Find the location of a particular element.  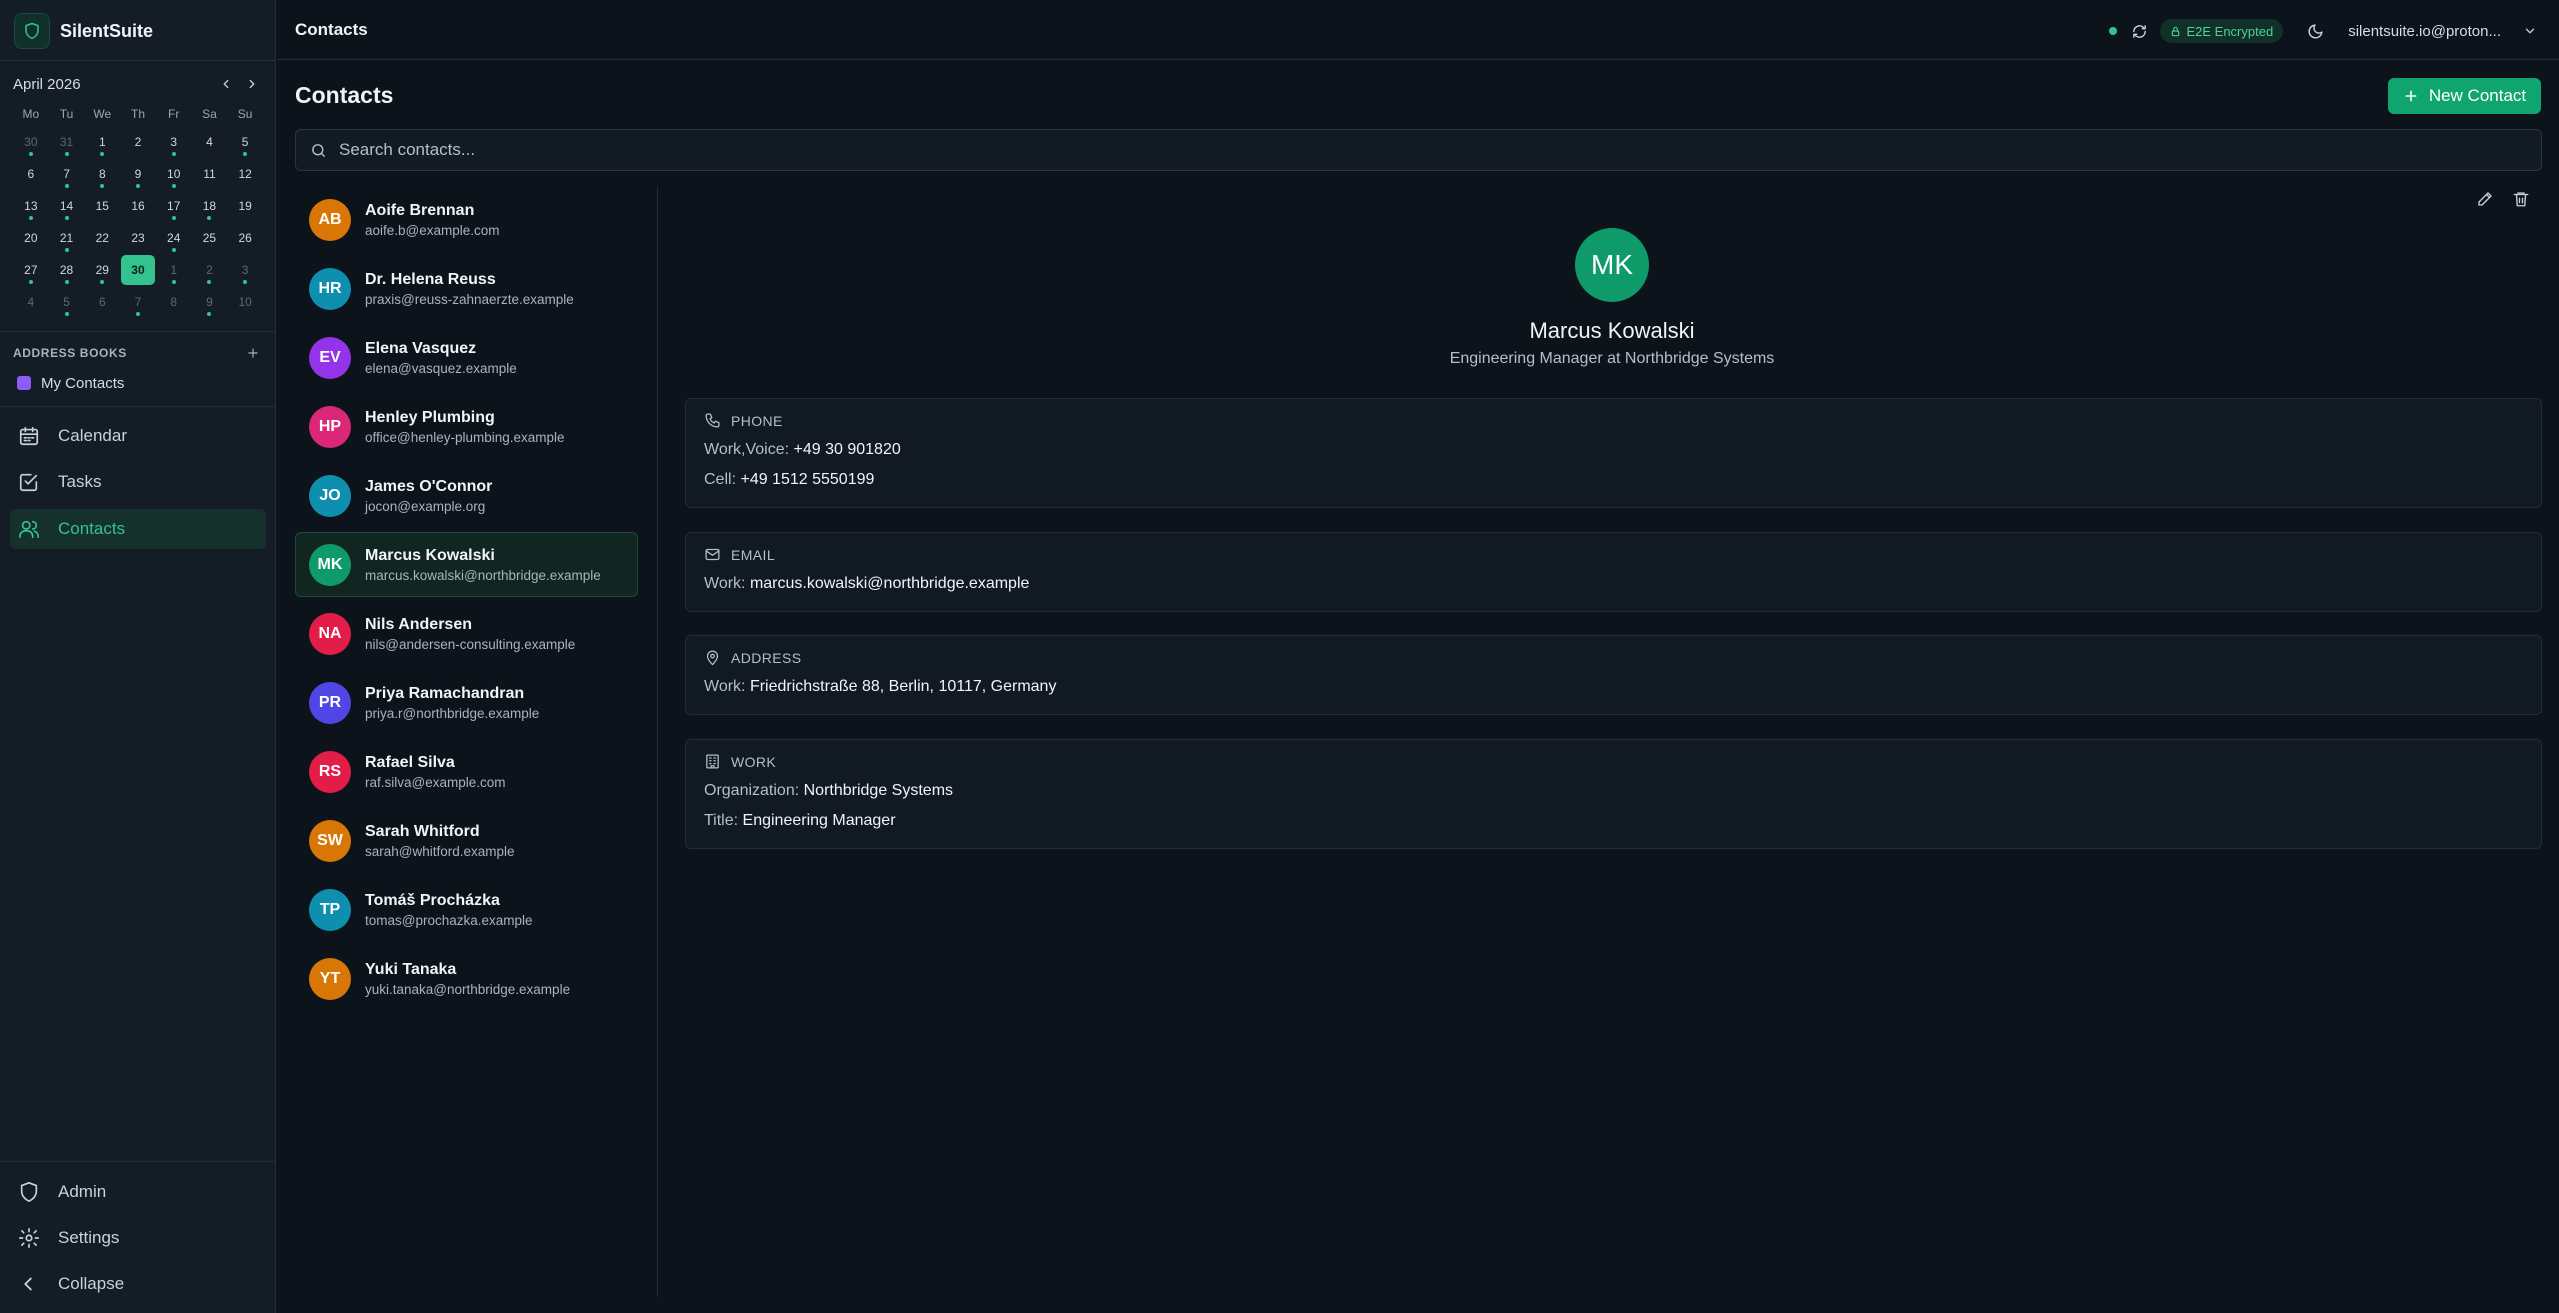

contact-list-item: RS Rafael Silva raf.silva@example.com is located at coordinates (466, 771).